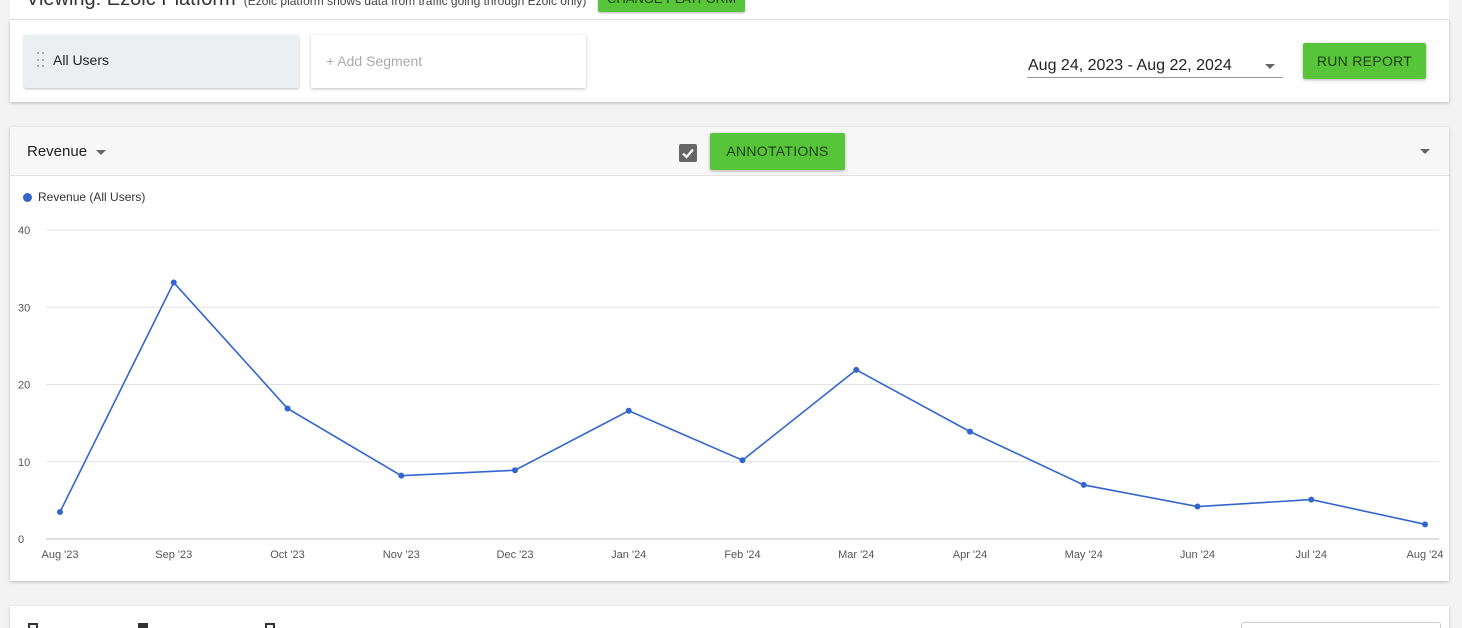  Describe the element at coordinates (671, 6) in the screenshot. I see `change-platform-button: CHANGE PLATFORM` at that location.